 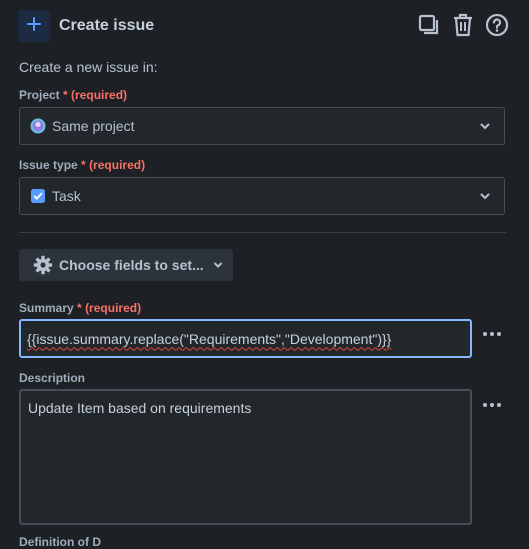 What do you see at coordinates (66, 196) in the screenshot?
I see `issue-type-value: Task` at bounding box center [66, 196].